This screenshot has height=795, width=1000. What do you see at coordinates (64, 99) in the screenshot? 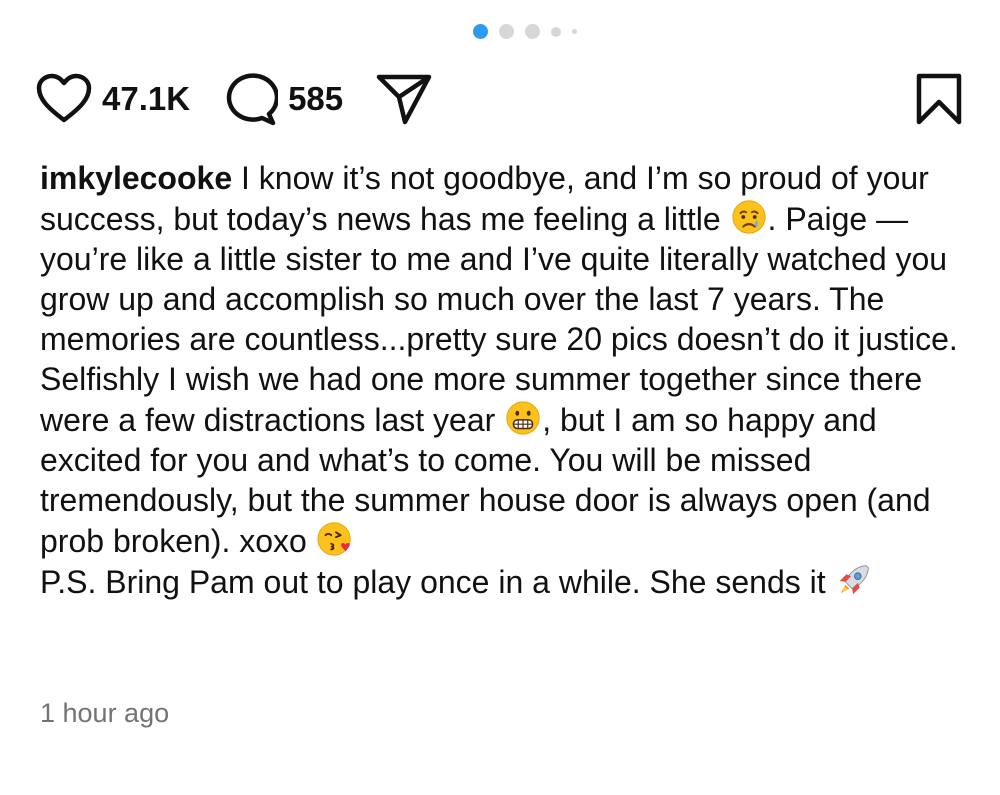
I see `heart-icon` at bounding box center [64, 99].